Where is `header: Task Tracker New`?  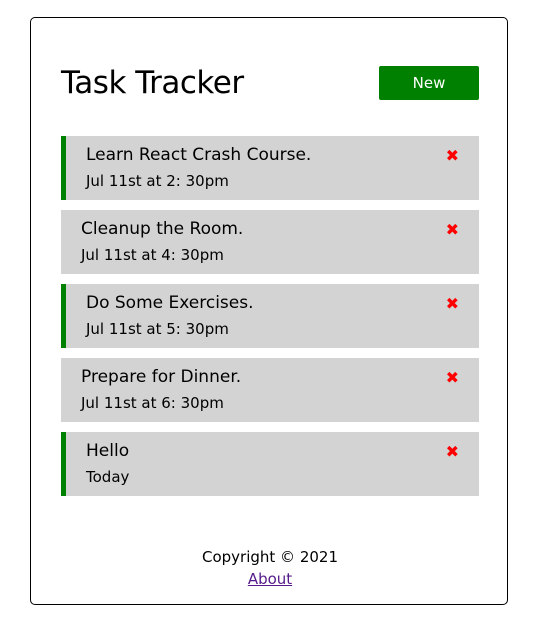 header: Task Tracker New is located at coordinates (270, 83).